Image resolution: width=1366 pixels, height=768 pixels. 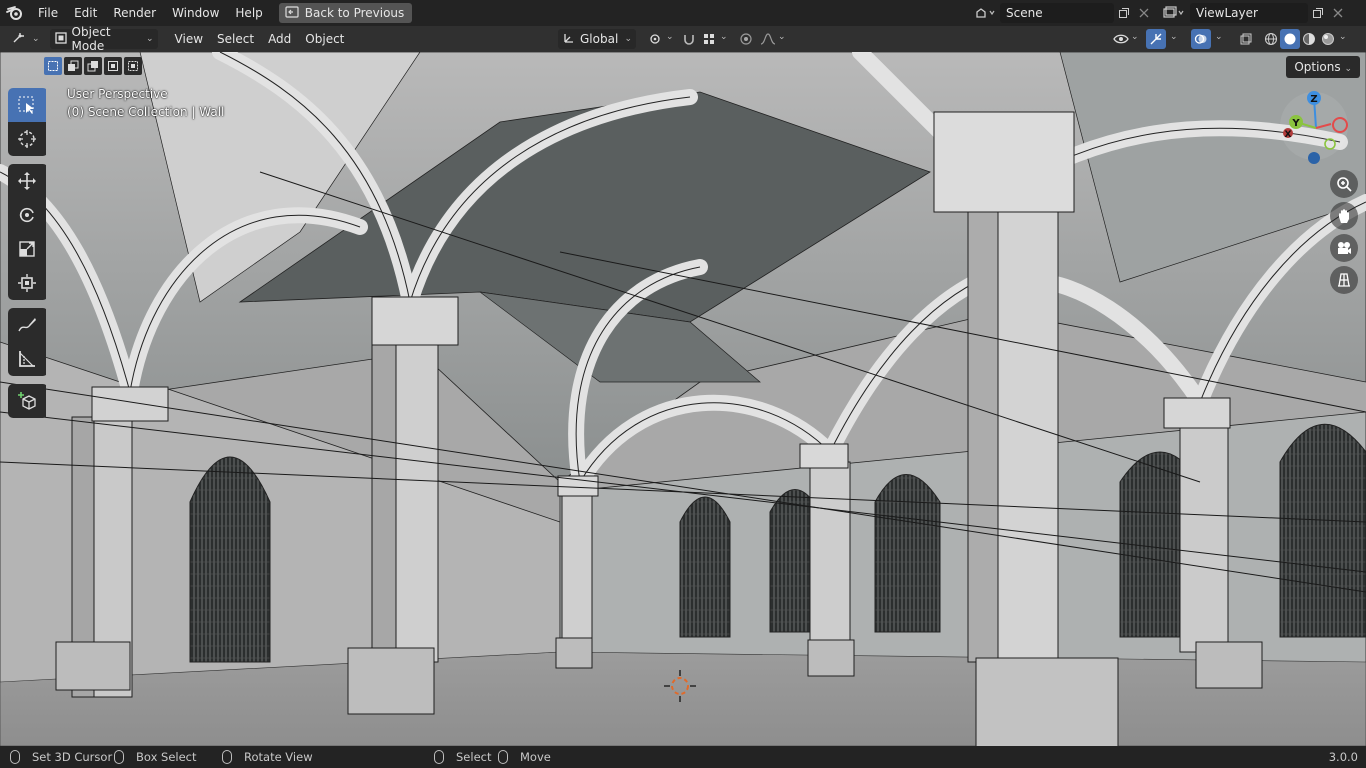 I want to click on remove-view-layer-icon, so click(x=1338, y=13).